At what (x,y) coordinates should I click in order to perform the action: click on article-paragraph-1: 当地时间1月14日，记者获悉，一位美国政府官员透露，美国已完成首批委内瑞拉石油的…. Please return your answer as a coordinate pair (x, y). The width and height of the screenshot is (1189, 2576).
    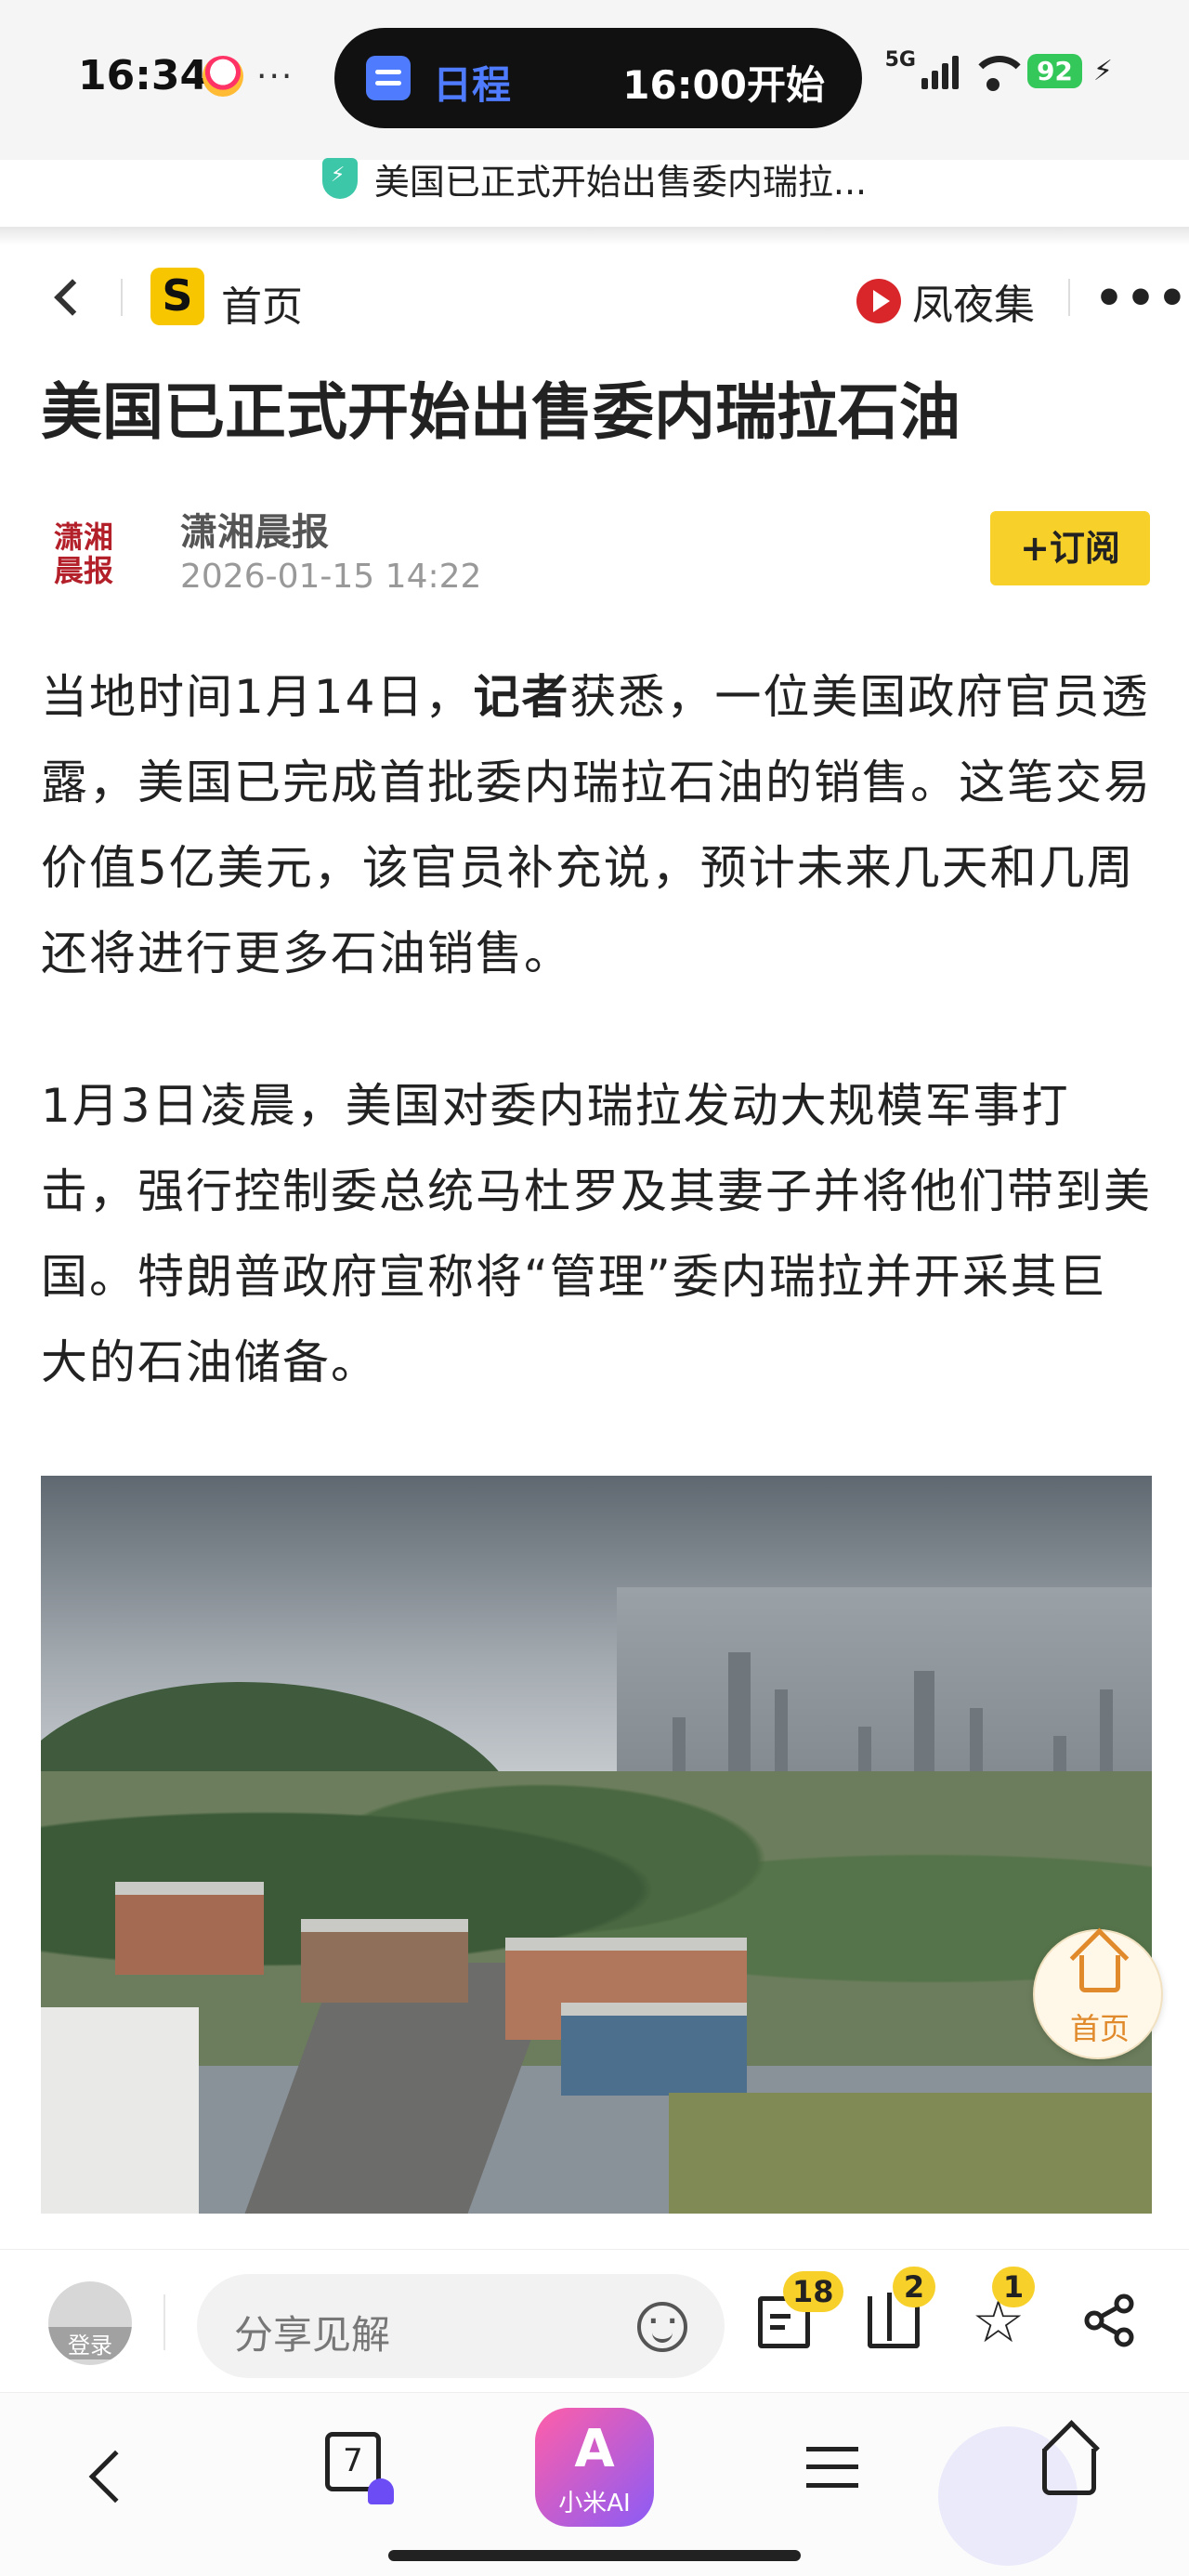
    Looking at the image, I should click on (596, 825).